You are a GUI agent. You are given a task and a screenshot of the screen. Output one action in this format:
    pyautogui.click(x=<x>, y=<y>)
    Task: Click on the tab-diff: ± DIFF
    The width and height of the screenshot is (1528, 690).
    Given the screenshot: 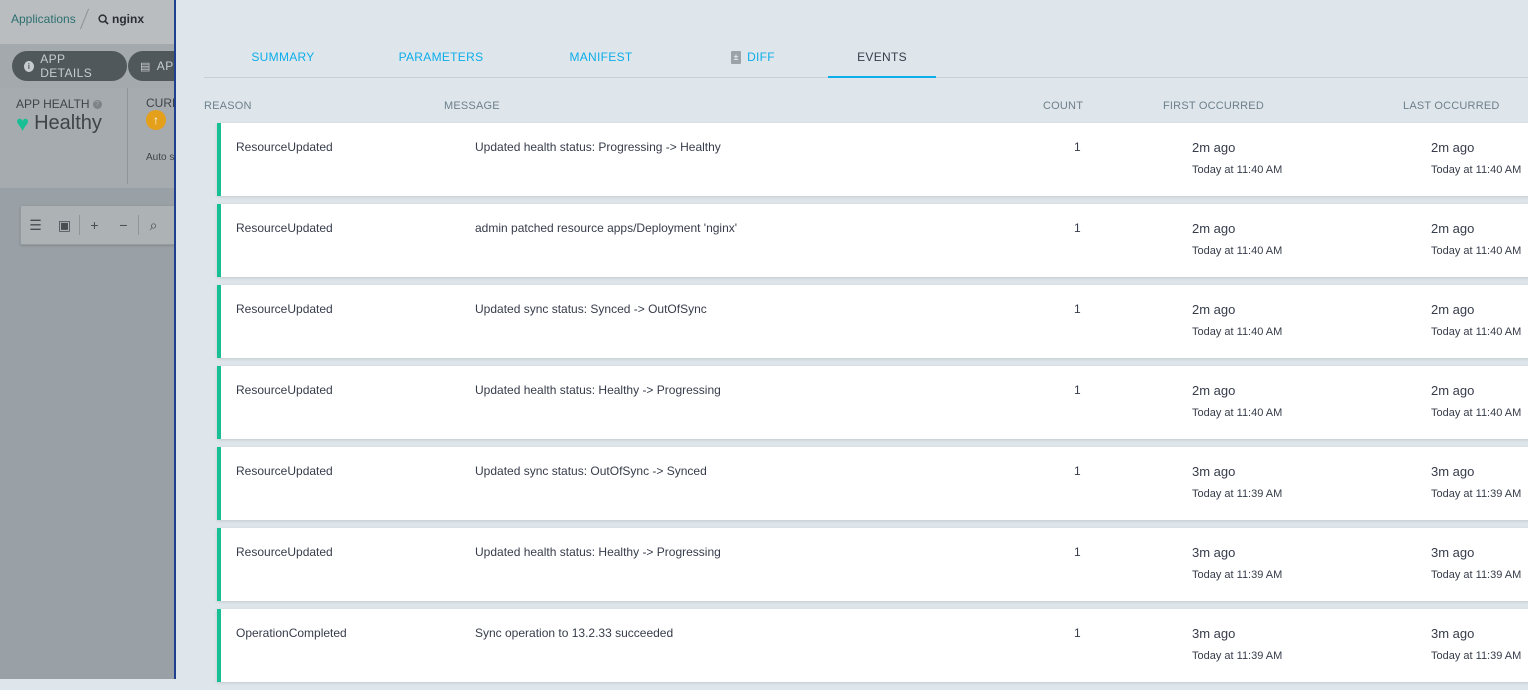 What is the action you would take?
    pyautogui.click(x=753, y=57)
    